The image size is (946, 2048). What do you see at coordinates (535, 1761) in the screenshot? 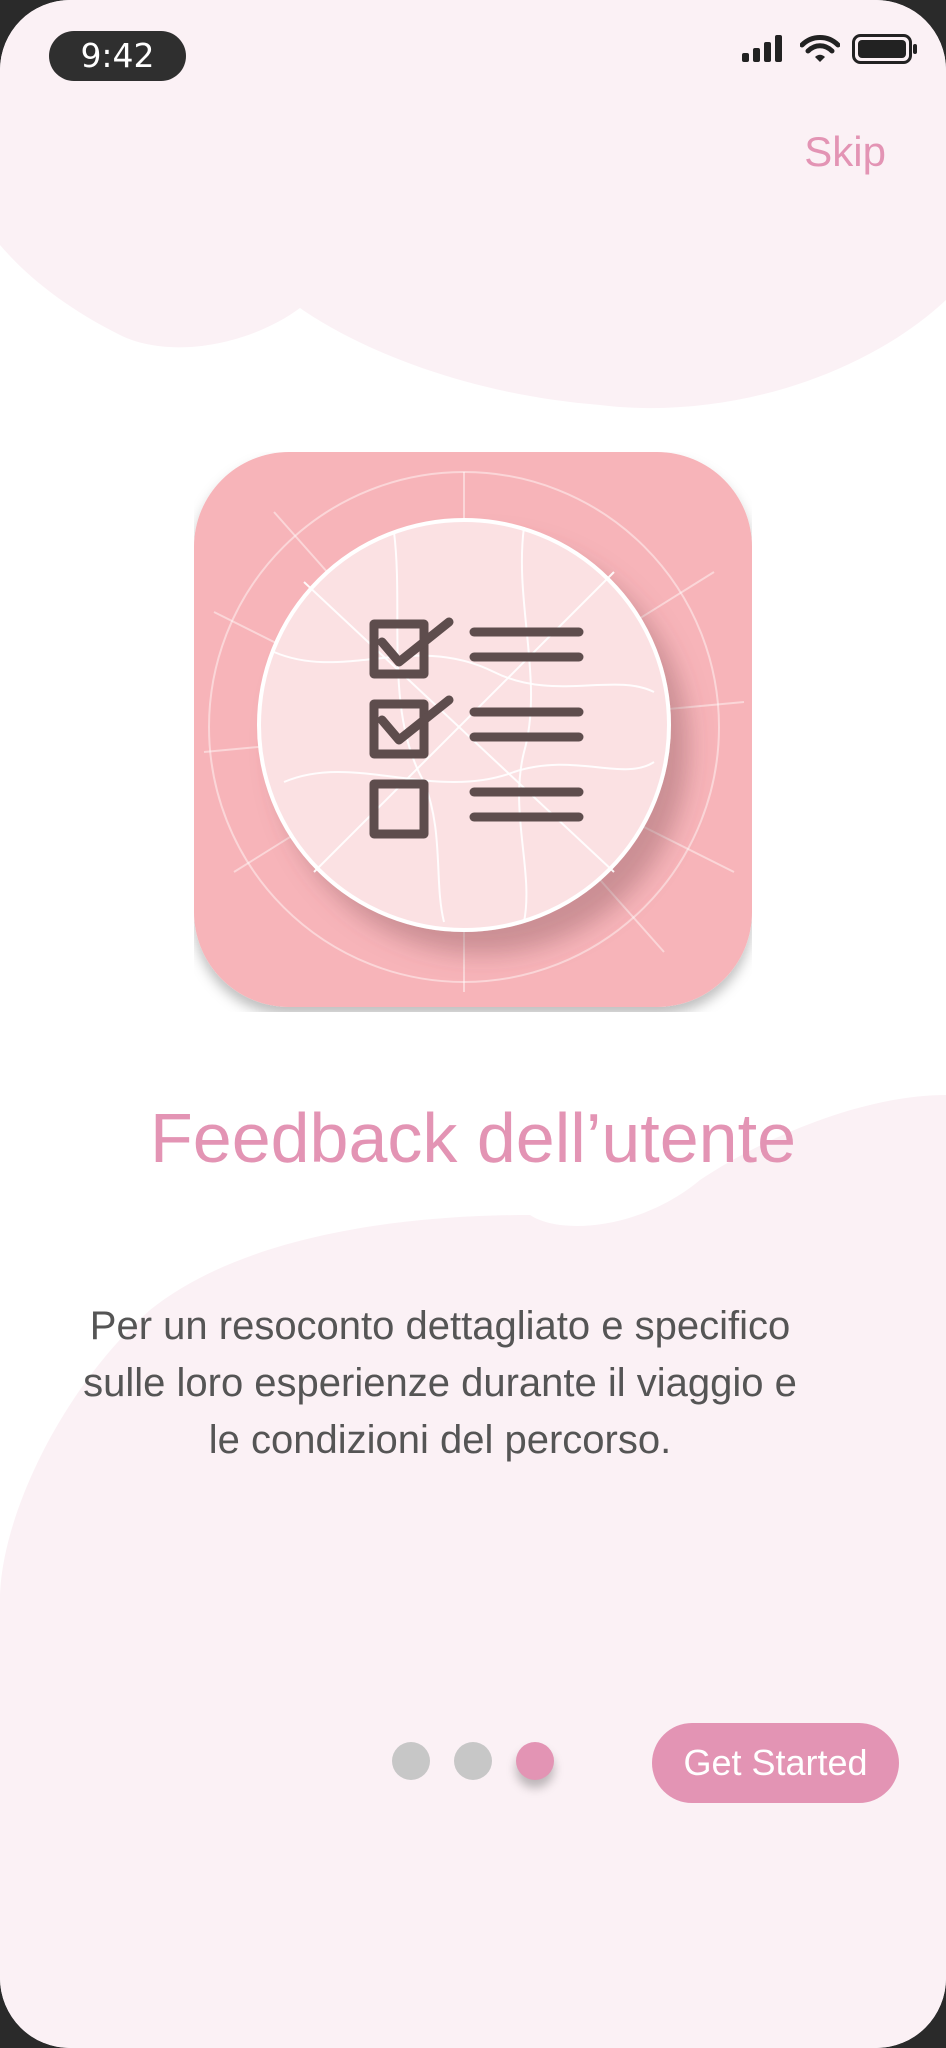
I see `page-dot-3-active` at bounding box center [535, 1761].